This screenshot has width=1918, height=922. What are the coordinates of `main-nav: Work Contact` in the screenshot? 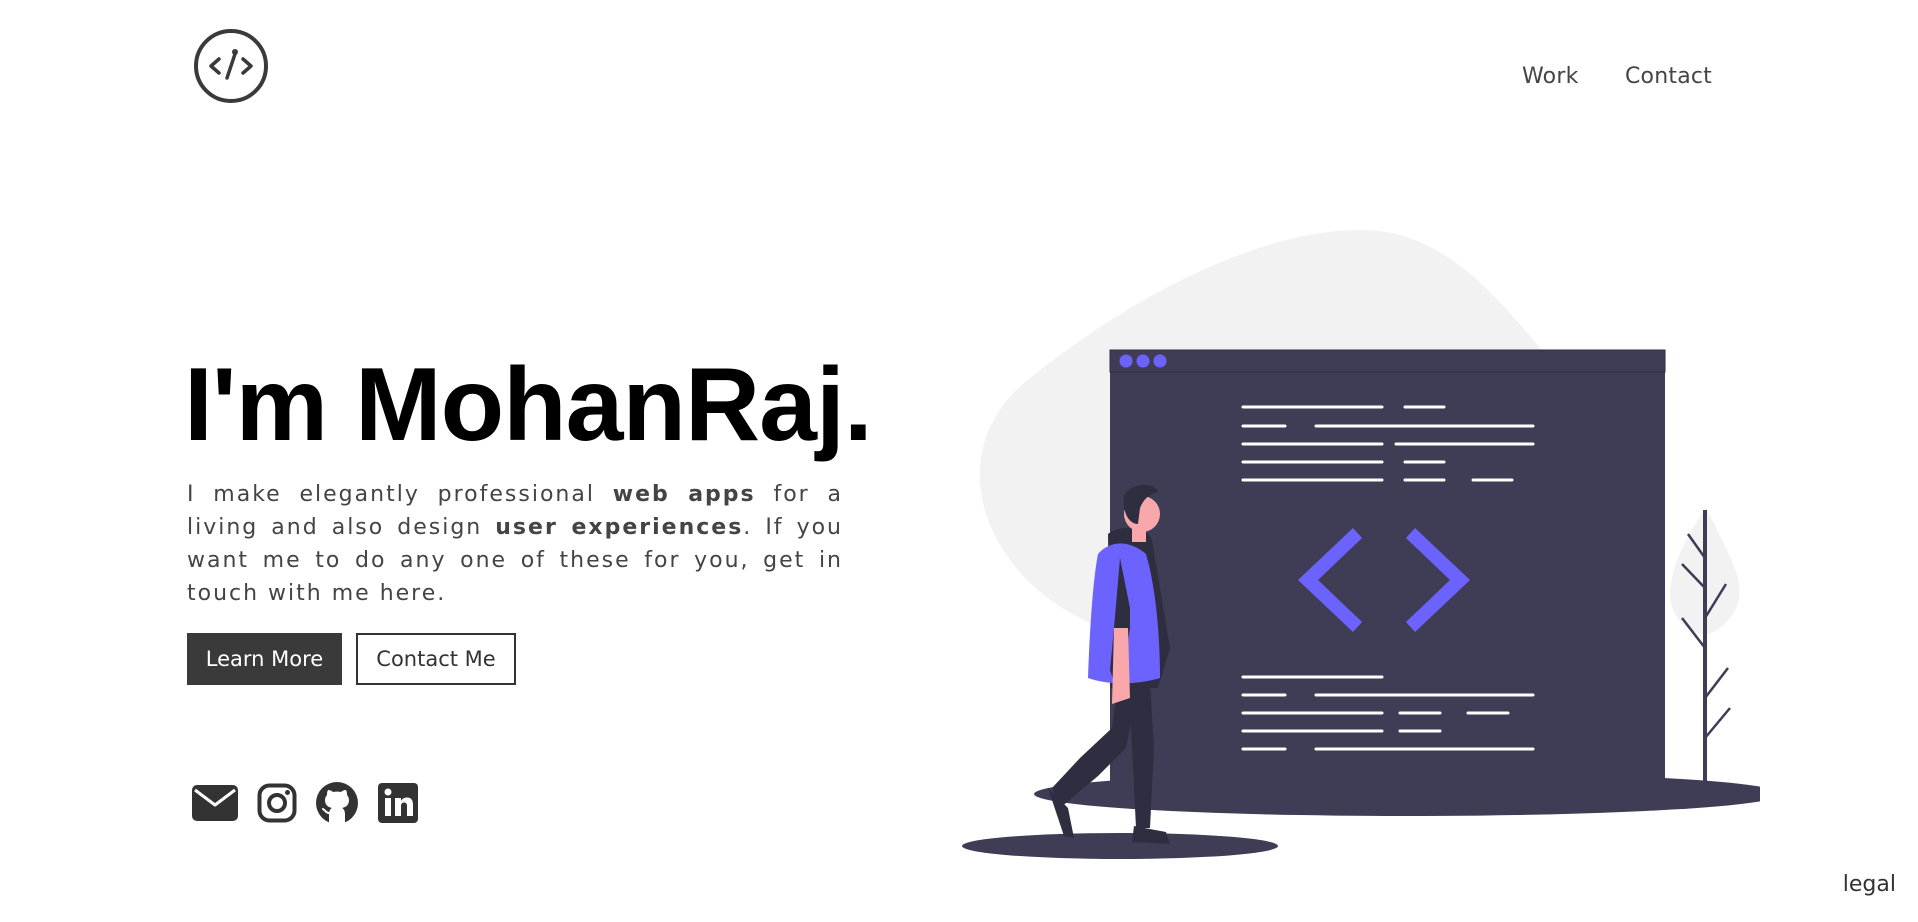 It's located at (1620, 80).